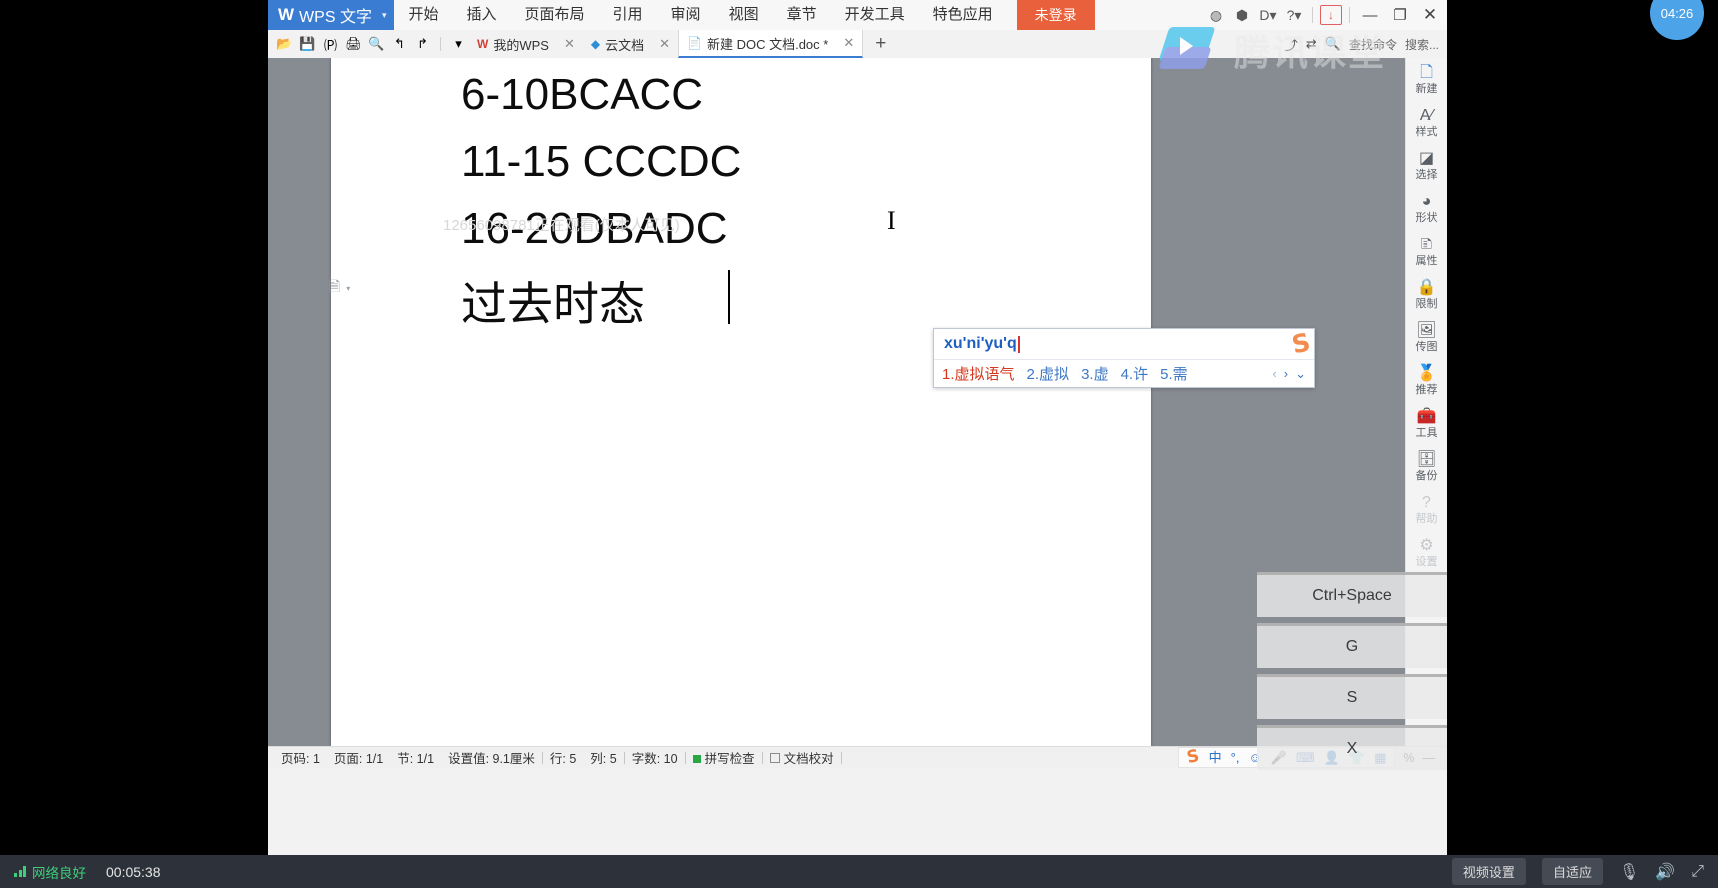 The height and width of the screenshot is (888, 1718). Describe the element at coordinates (1427, 381) in the screenshot. I see `task-pane-item-recommend: 🏅 推荐` at that location.